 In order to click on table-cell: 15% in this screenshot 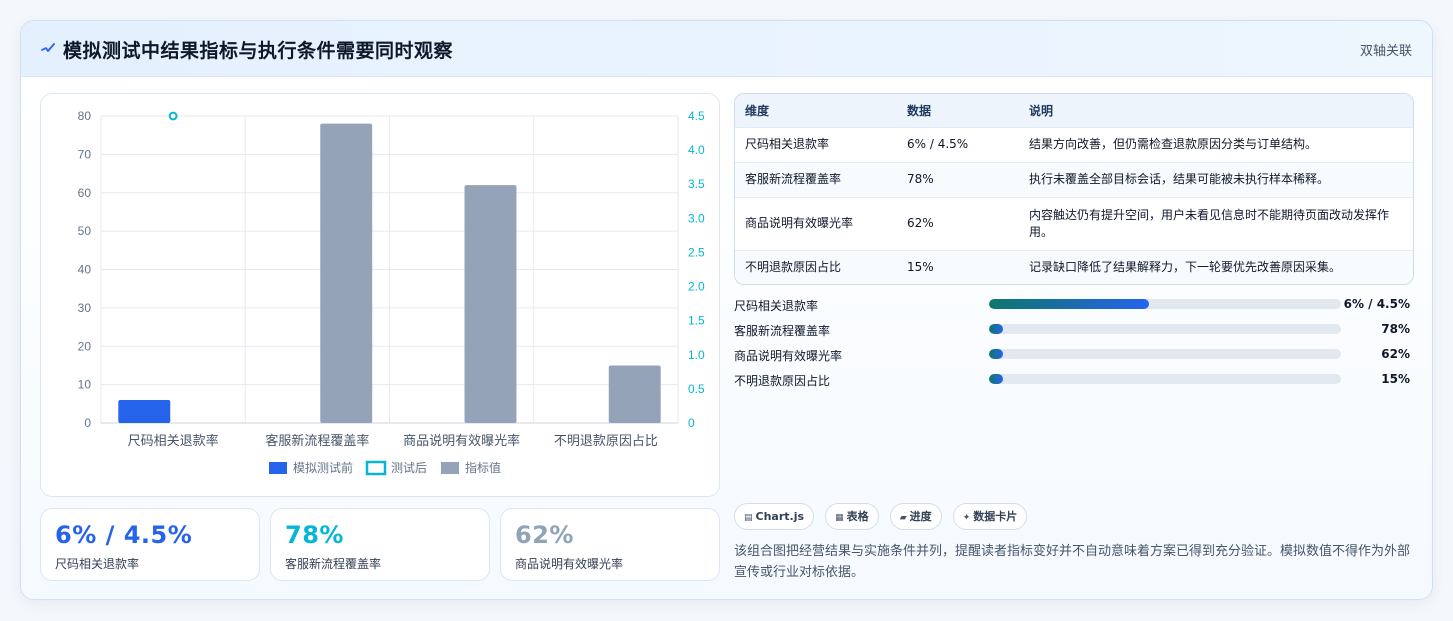, I will do `click(958, 266)`.